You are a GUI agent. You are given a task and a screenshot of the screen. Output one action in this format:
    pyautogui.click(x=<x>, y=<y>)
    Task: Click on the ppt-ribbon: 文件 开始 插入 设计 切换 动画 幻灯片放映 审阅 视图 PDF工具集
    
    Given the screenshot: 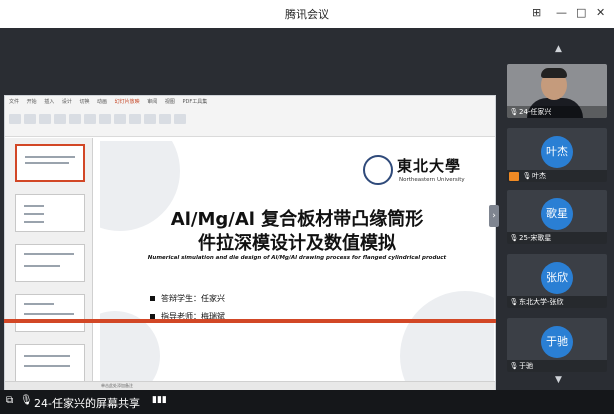 What is the action you would take?
    pyautogui.click(x=250, y=116)
    